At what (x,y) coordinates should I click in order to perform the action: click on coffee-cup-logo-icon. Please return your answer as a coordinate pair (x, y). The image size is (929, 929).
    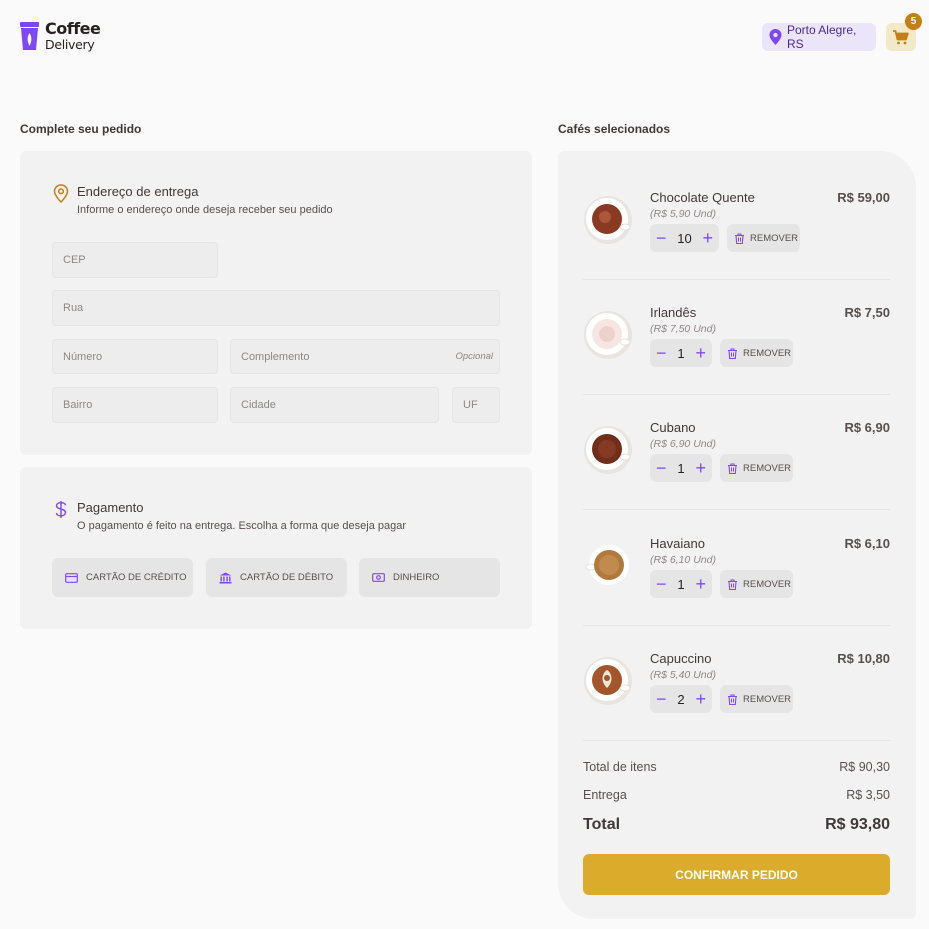
    Looking at the image, I should click on (29, 36).